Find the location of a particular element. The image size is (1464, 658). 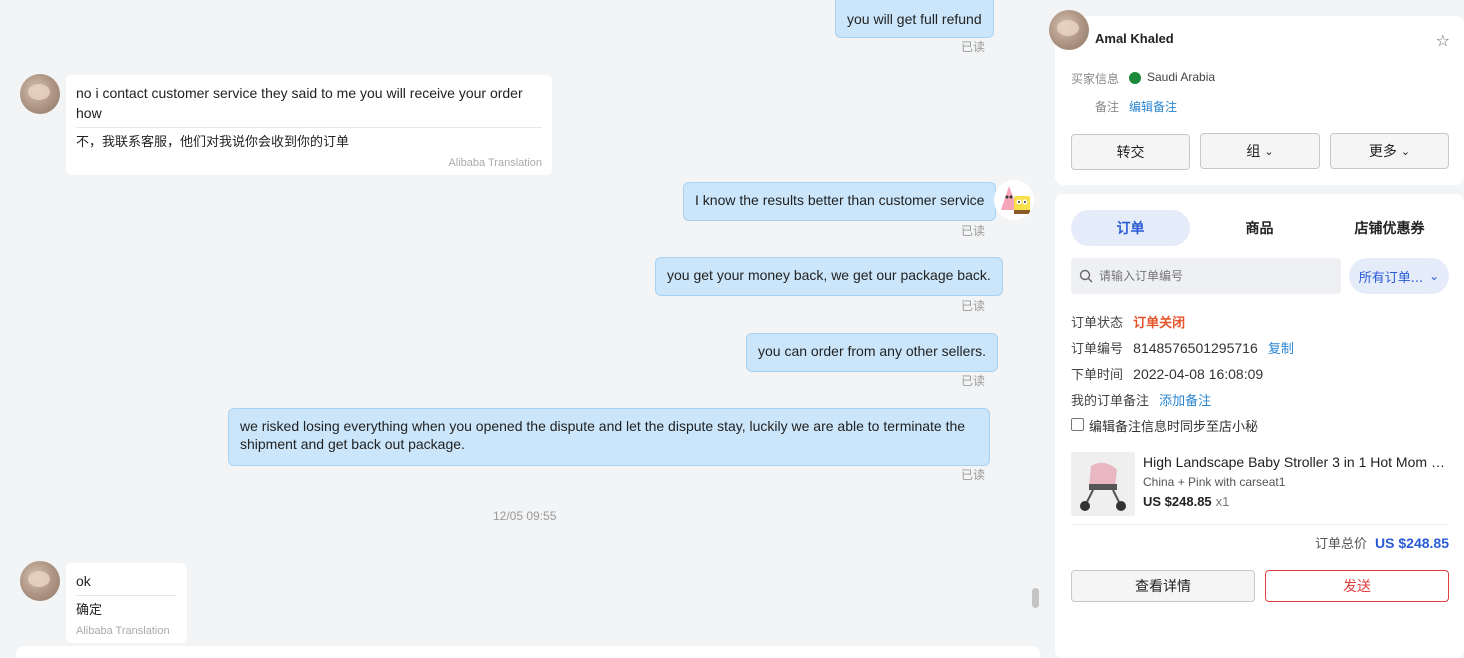

scrollbar-thumb is located at coordinates (1035, 598).